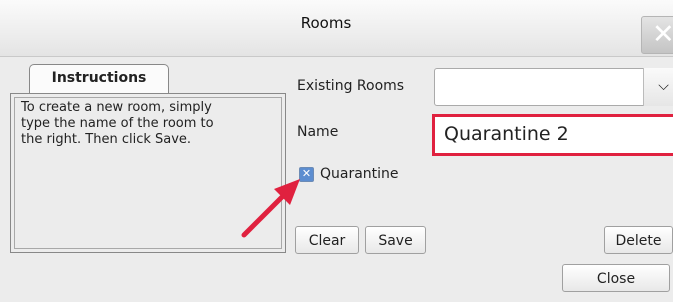 The image size is (673, 302). What do you see at coordinates (616, 278) in the screenshot?
I see `close-button: Close` at bounding box center [616, 278].